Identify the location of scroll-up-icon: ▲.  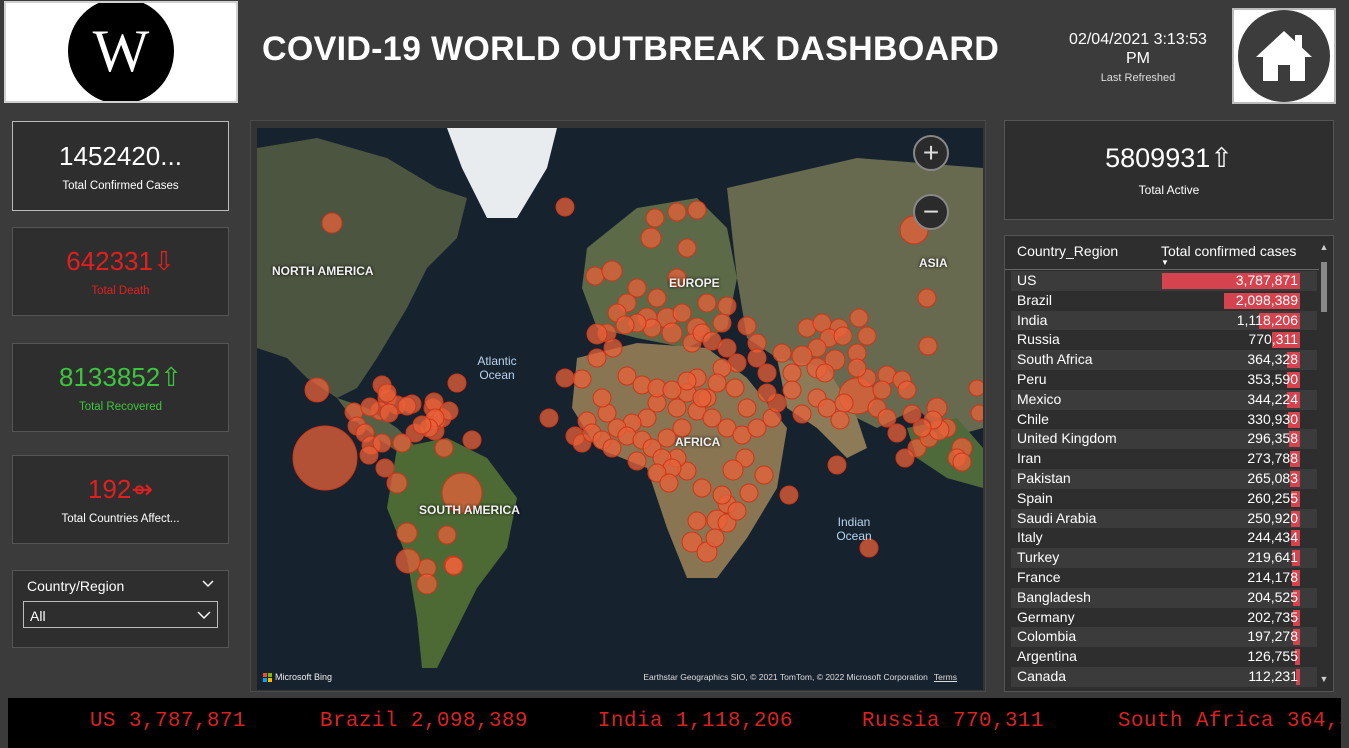
(1324, 247).